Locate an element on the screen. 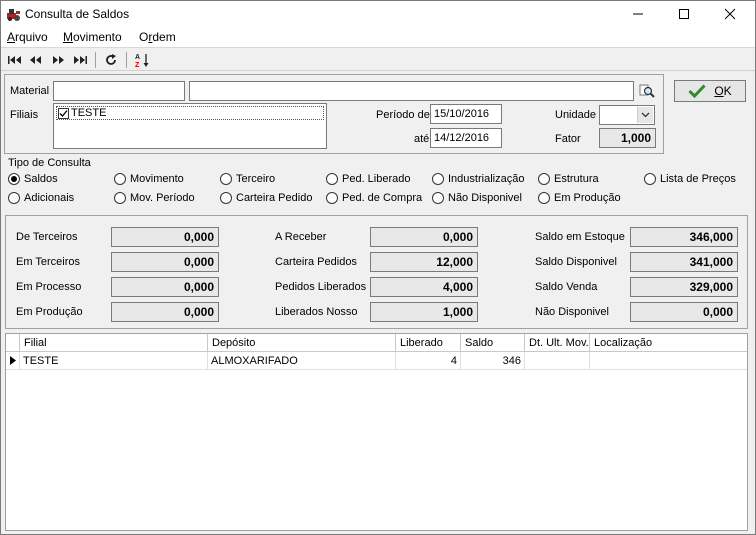 The width and height of the screenshot is (756, 535). radio-option: Em Produção is located at coordinates (579, 198).